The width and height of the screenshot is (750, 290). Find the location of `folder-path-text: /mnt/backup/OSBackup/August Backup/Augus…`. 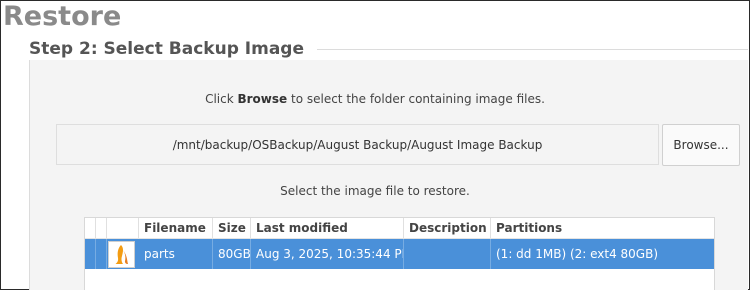

folder-path-text: /mnt/backup/OSBackup/August Backup/Augus… is located at coordinates (357, 144).